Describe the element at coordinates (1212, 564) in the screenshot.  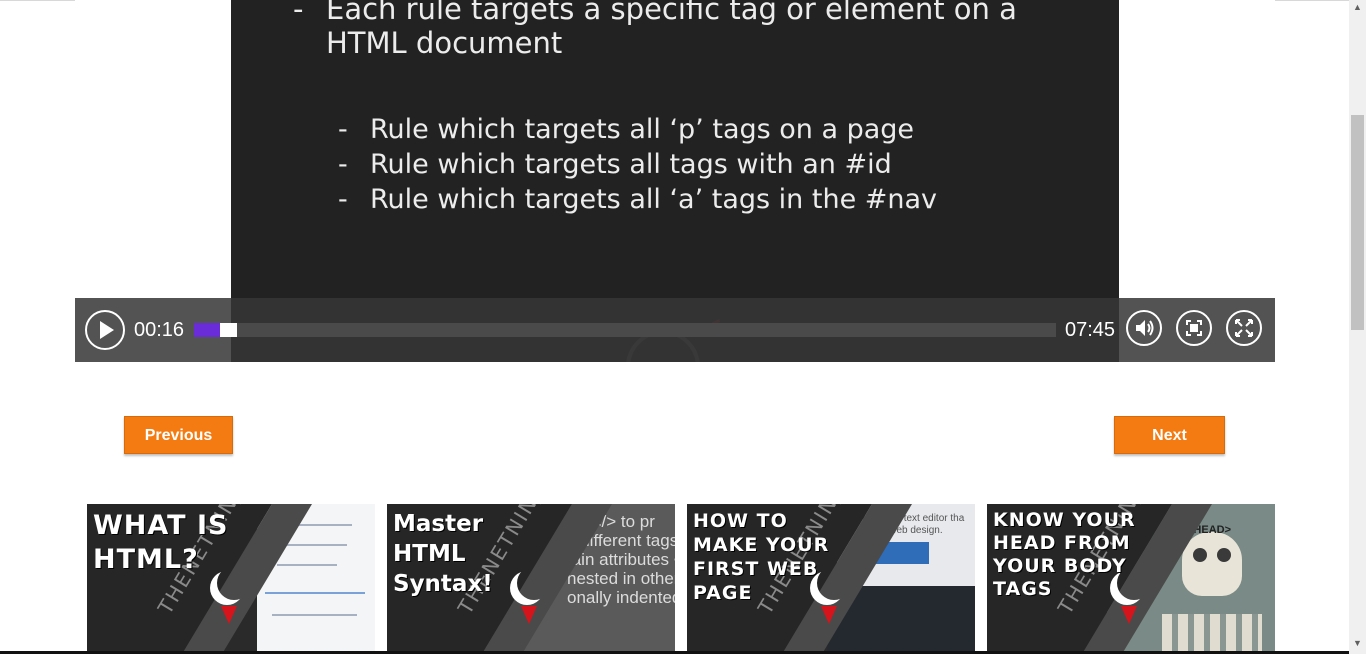
I see `skull-image` at that location.